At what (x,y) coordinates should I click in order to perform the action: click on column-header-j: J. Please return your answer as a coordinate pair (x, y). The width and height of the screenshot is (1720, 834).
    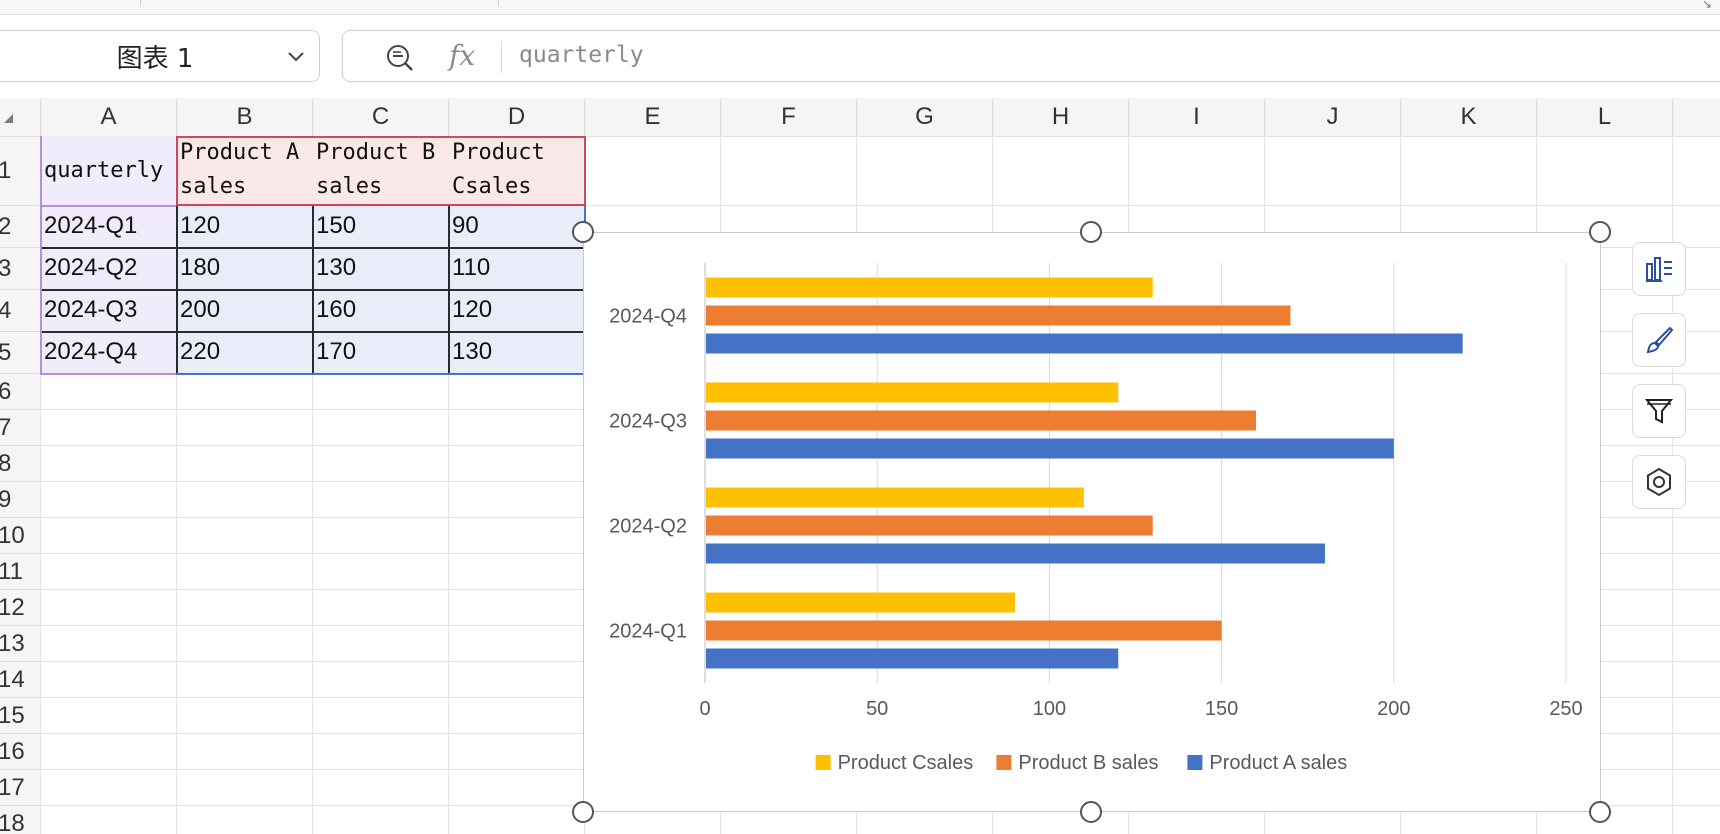
    Looking at the image, I should click on (1332, 117).